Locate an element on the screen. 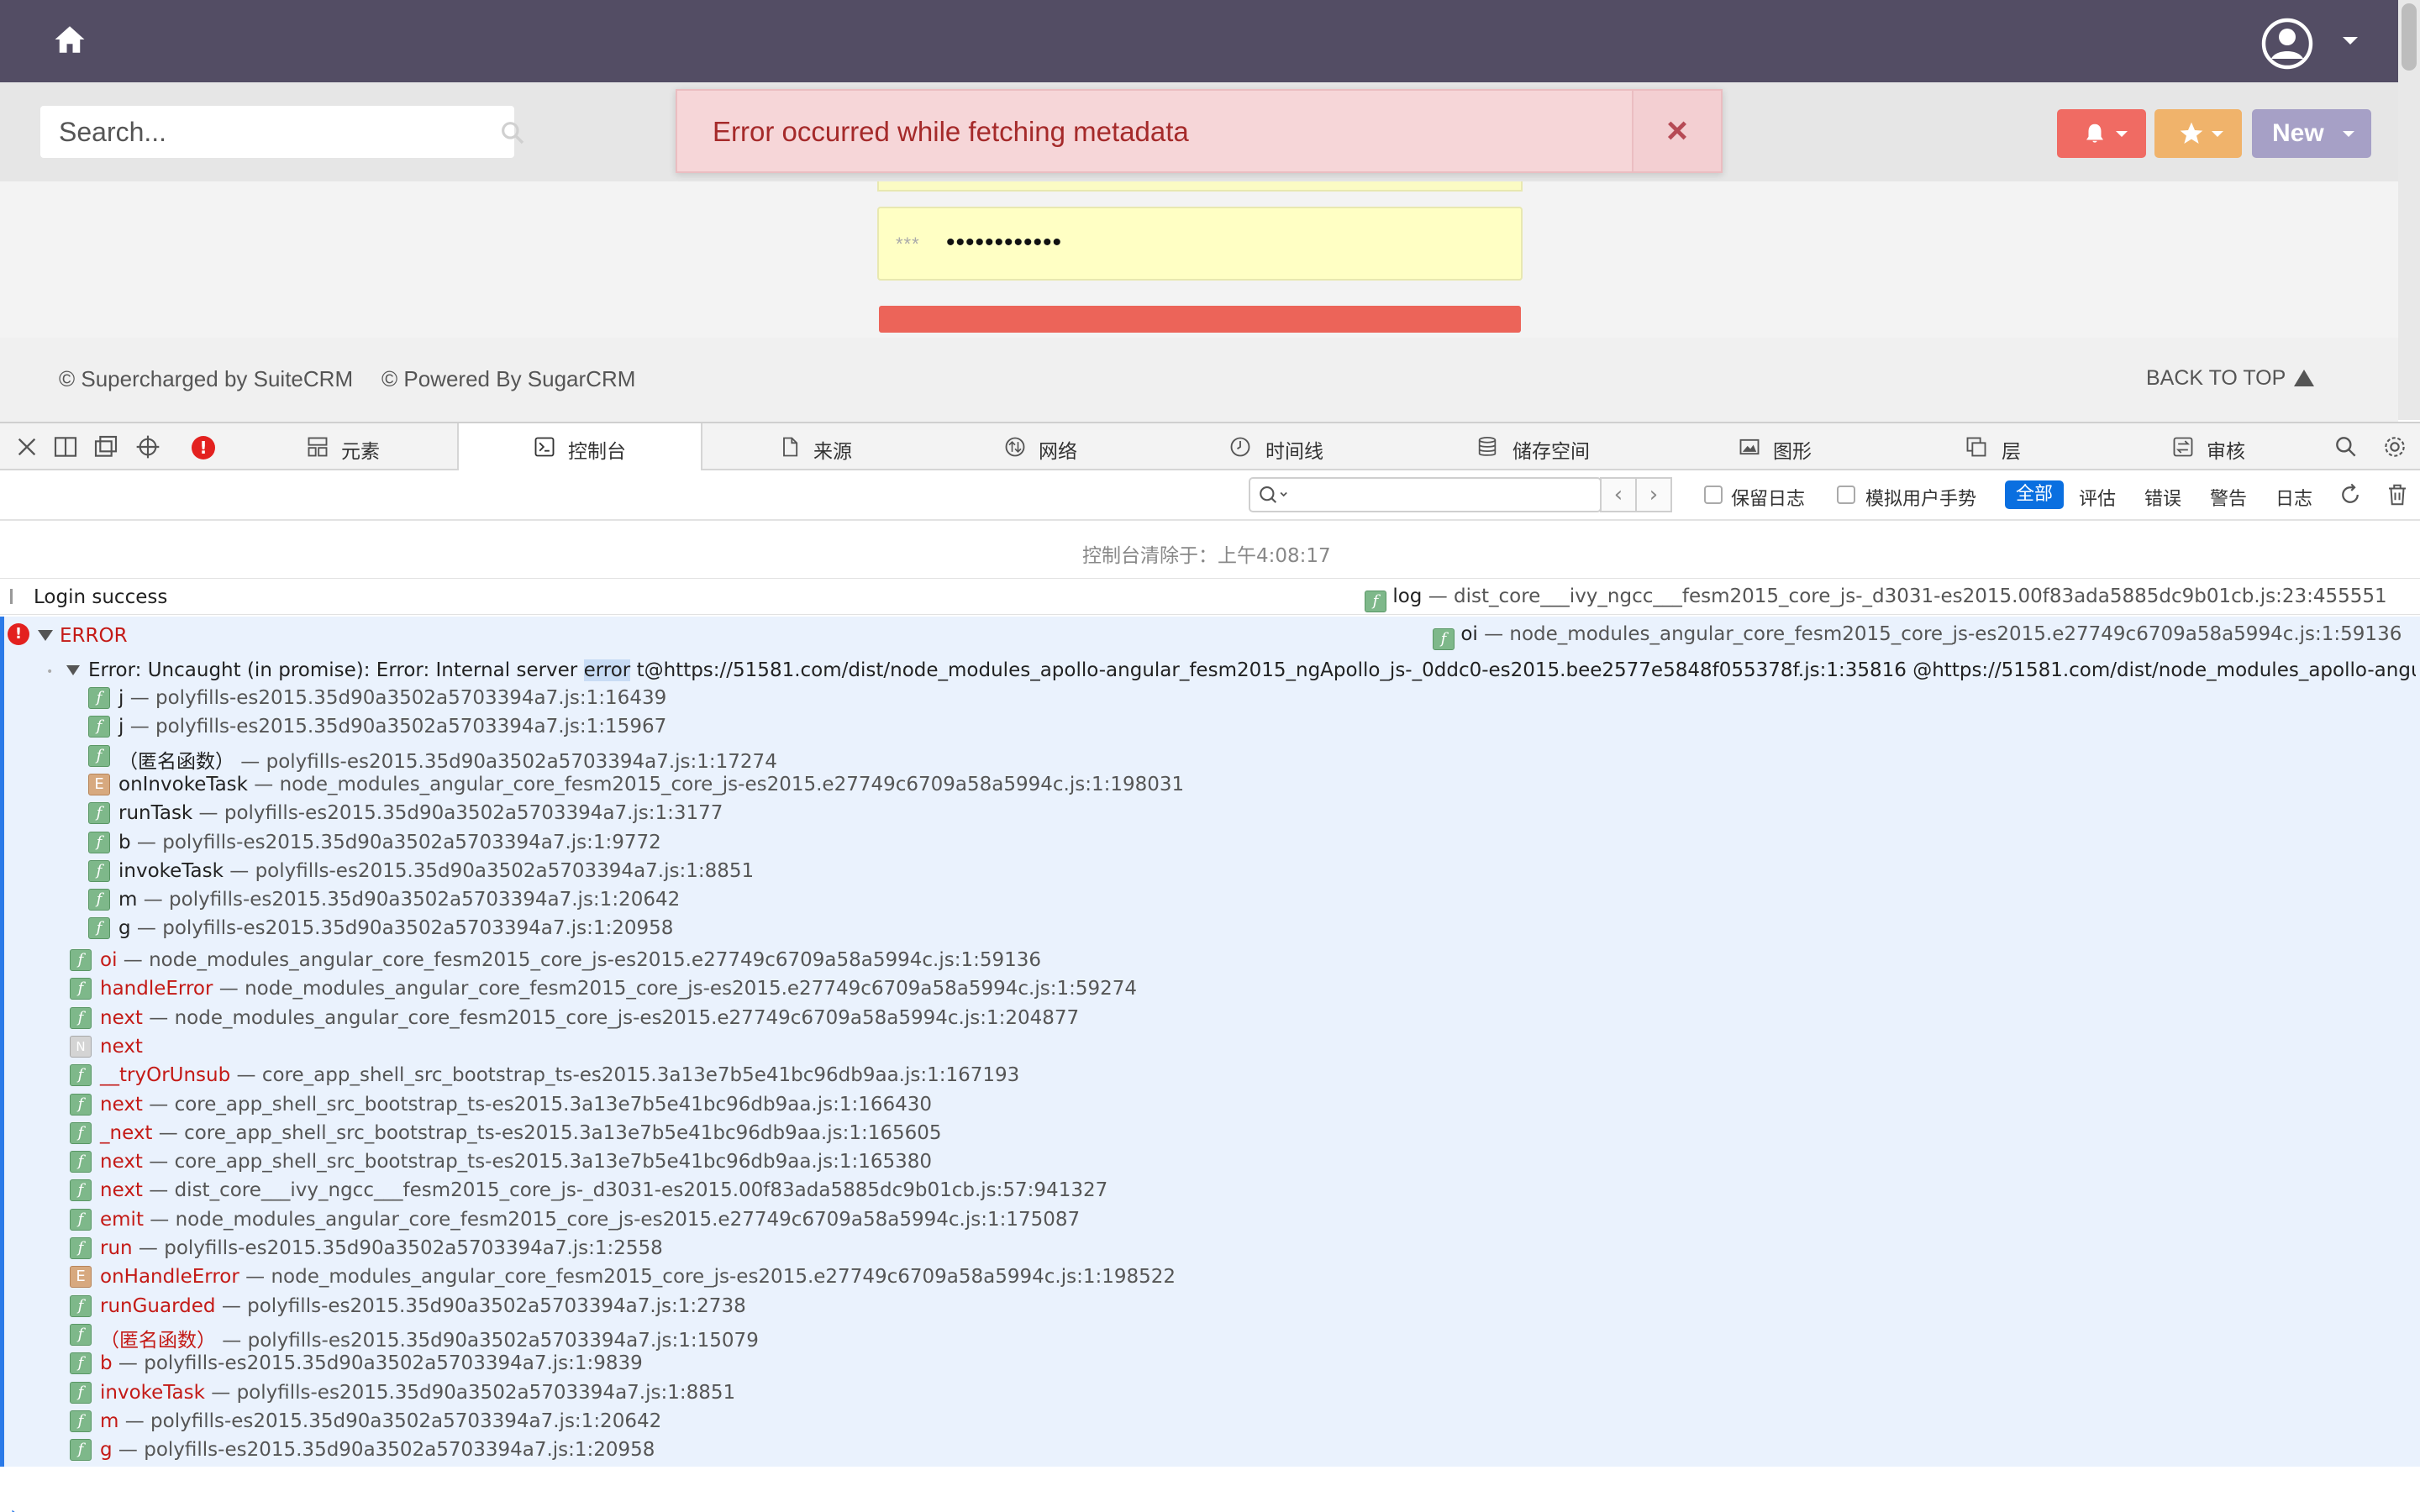 Image resolution: width=2420 pixels, height=1512 pixels. tab-layers: 层 is located at coordinates (1995, 446).